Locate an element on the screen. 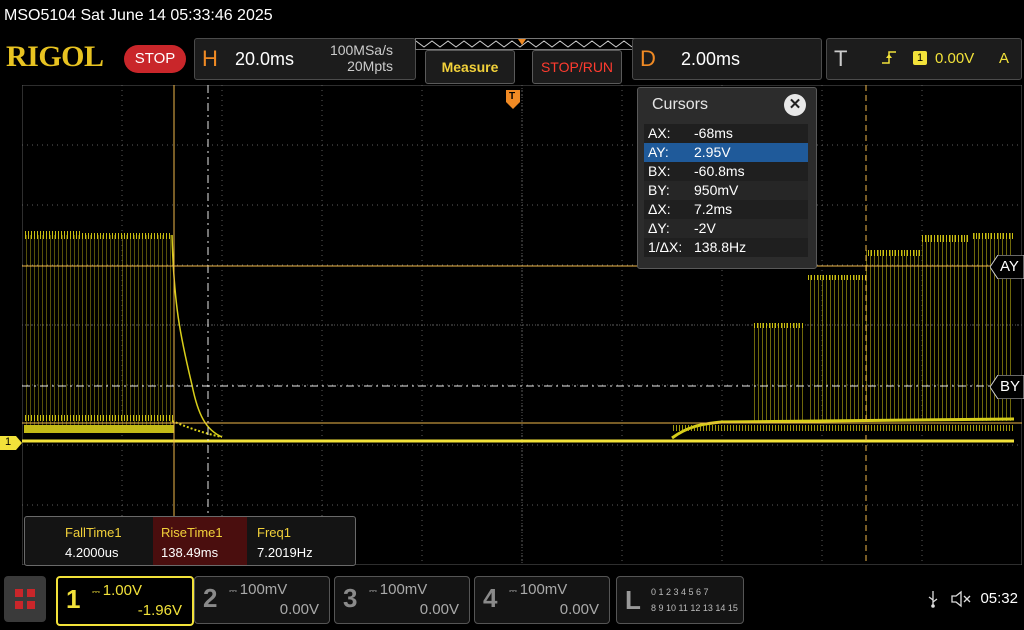 The width and height of the screenshot is (1024, 630). cursor-by-label: BY is located at coordinates (1010, 386).